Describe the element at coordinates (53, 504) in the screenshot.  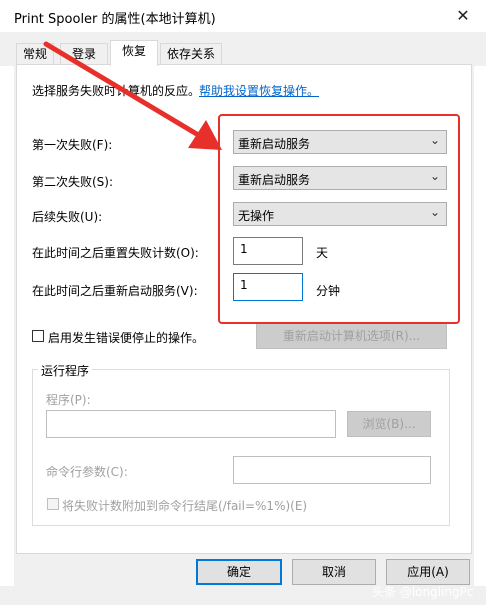
I see `append-fail-checkbox` at that location.